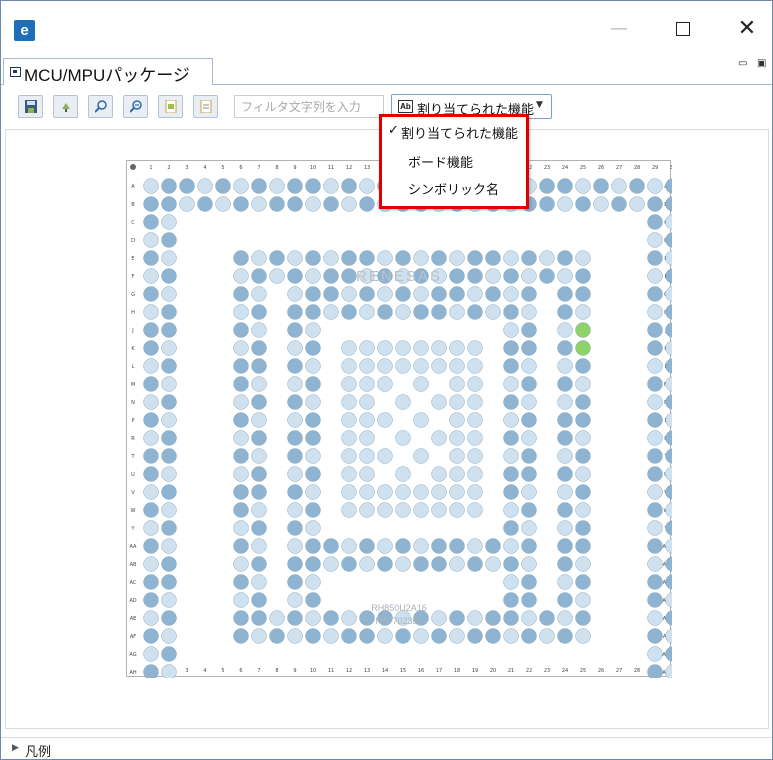 The image size is (773, 760). What do you see at coordinates (683, 29) in the screenshot?
I see `maximize-button` at bounding box center [683, 29].